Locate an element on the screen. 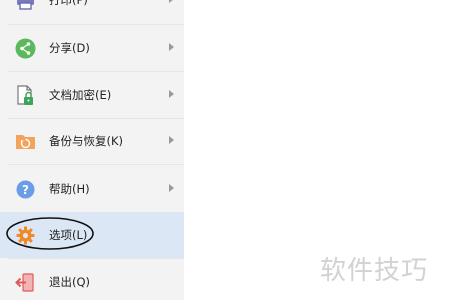  help-icon: ? is located at coordinates (25, 189).